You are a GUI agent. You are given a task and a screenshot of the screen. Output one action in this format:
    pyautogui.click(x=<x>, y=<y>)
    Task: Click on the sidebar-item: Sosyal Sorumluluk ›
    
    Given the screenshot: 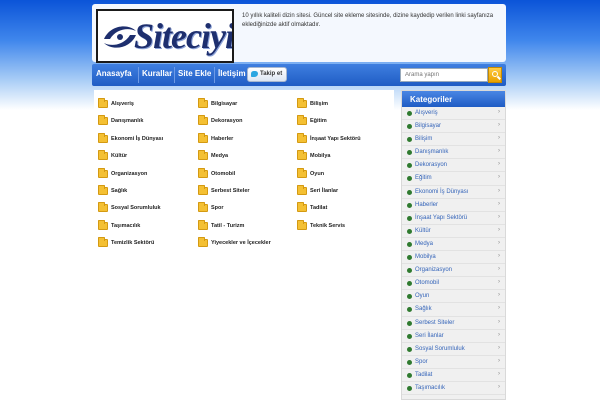 What is the action you would take?
    pyautogui.click(x=453, y=349)
    